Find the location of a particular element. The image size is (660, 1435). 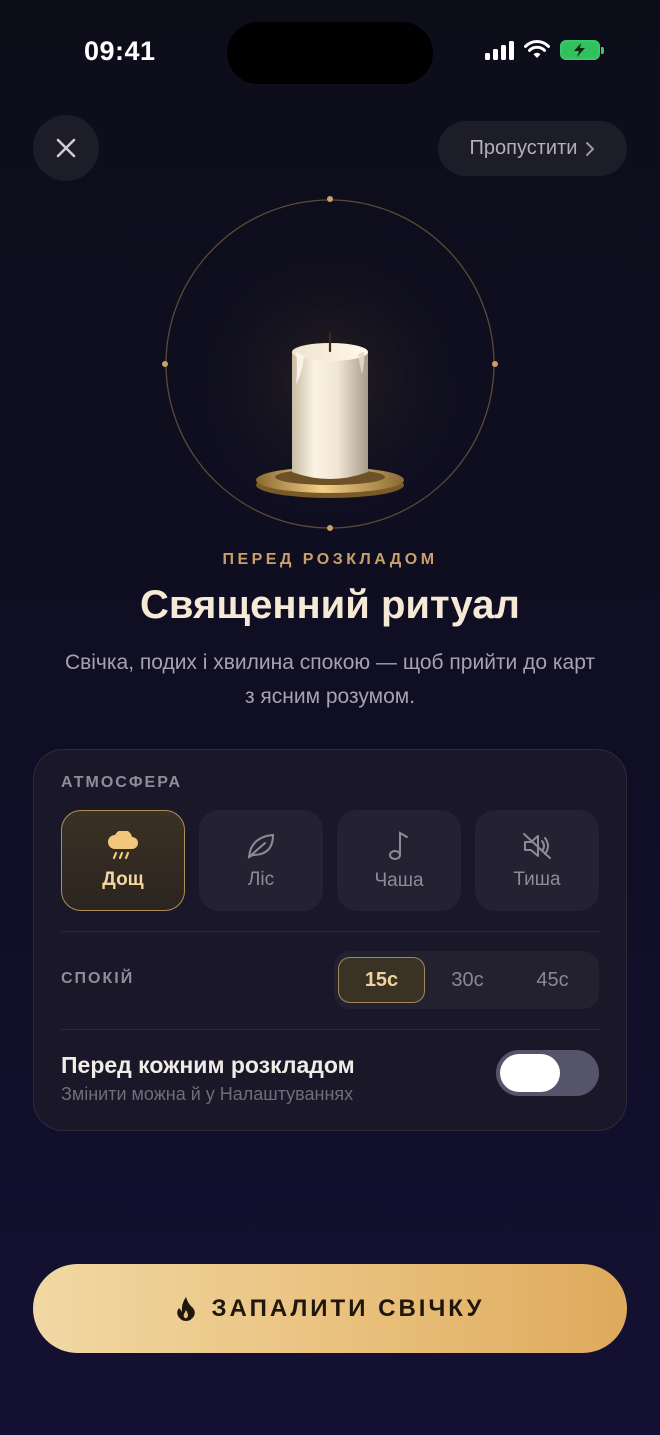

atmosphere-label-rain: Дощ is located at coordinates (123, 879).